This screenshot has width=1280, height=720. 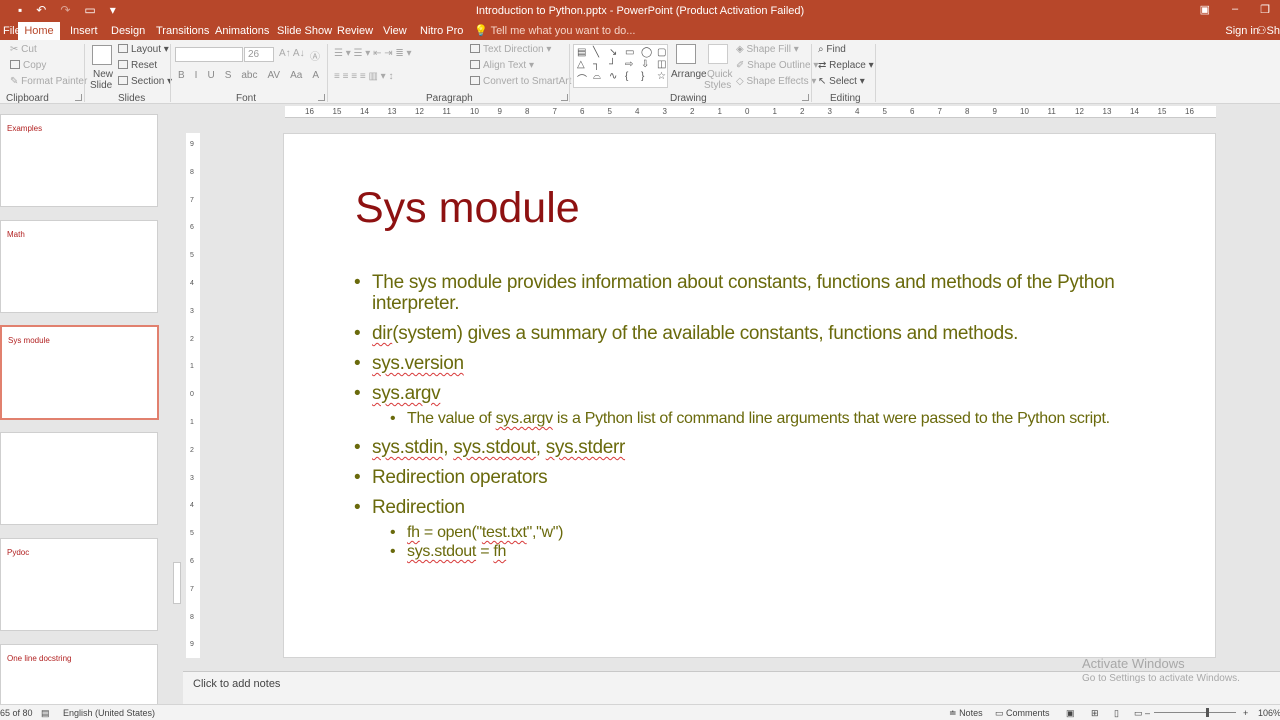 I want to click on char-spacing-icon: AV, so click(x=273, y=75).